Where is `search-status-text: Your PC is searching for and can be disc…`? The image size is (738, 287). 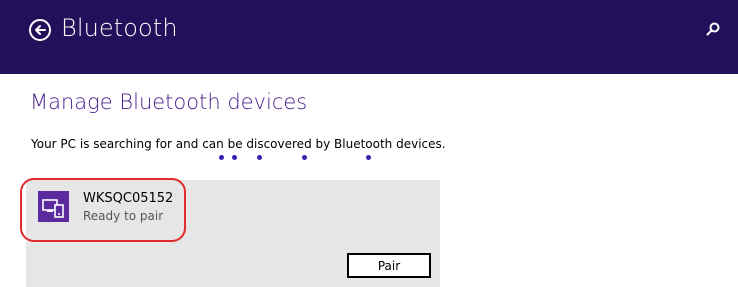
search-status-text: Your PC is searching for and can be disc… is located at coordinates (238, 144).